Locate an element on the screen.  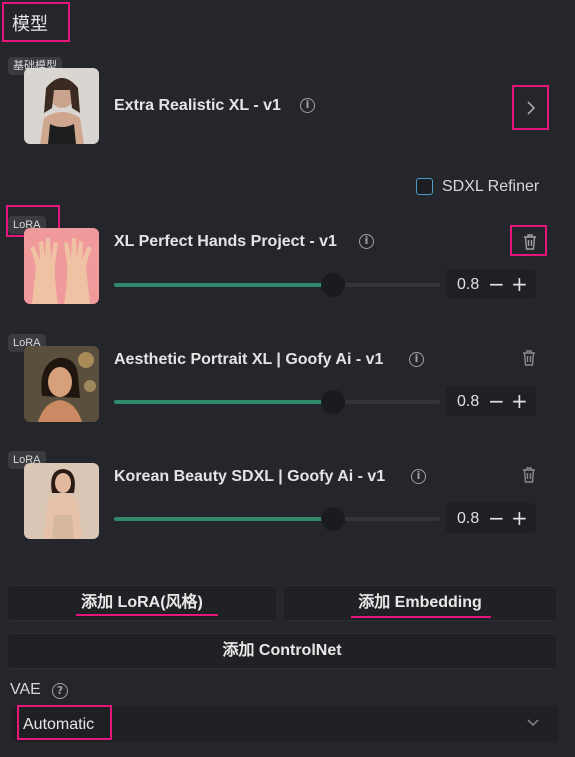
lora-title: Korean Beauty SDXL | Goofy Ai - v1 is located at coordinates (250, 476).